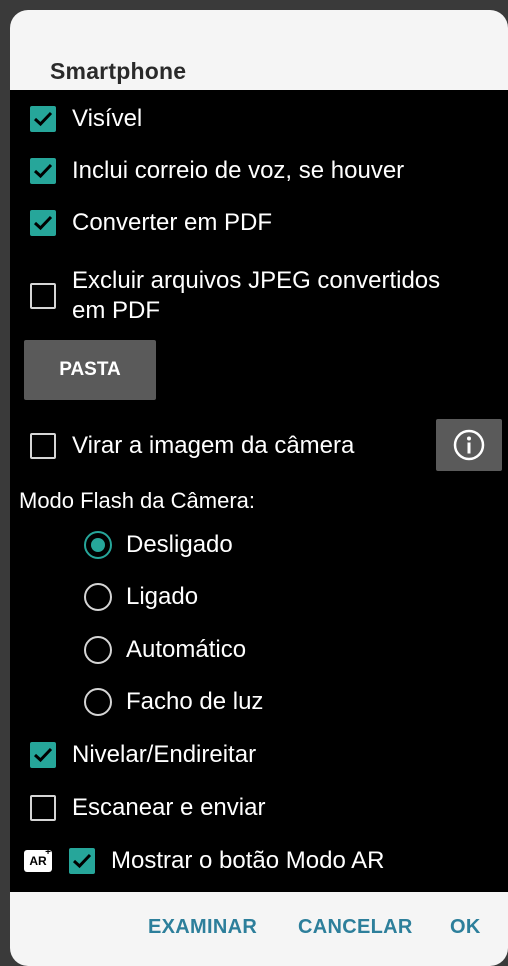  What do you see at coordinates (162, 596) in the screenshot?
I see `flash-option-label: Ligado` at bounding box center [162, 596].